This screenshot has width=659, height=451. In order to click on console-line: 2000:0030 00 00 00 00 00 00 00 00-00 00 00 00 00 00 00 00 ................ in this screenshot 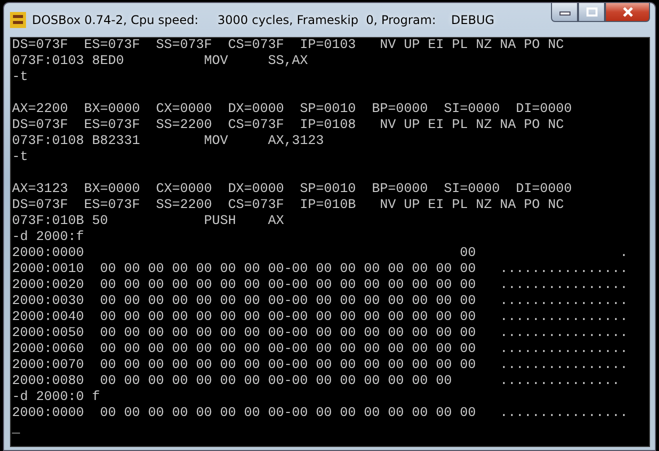, I will do `click(320, 302)`.